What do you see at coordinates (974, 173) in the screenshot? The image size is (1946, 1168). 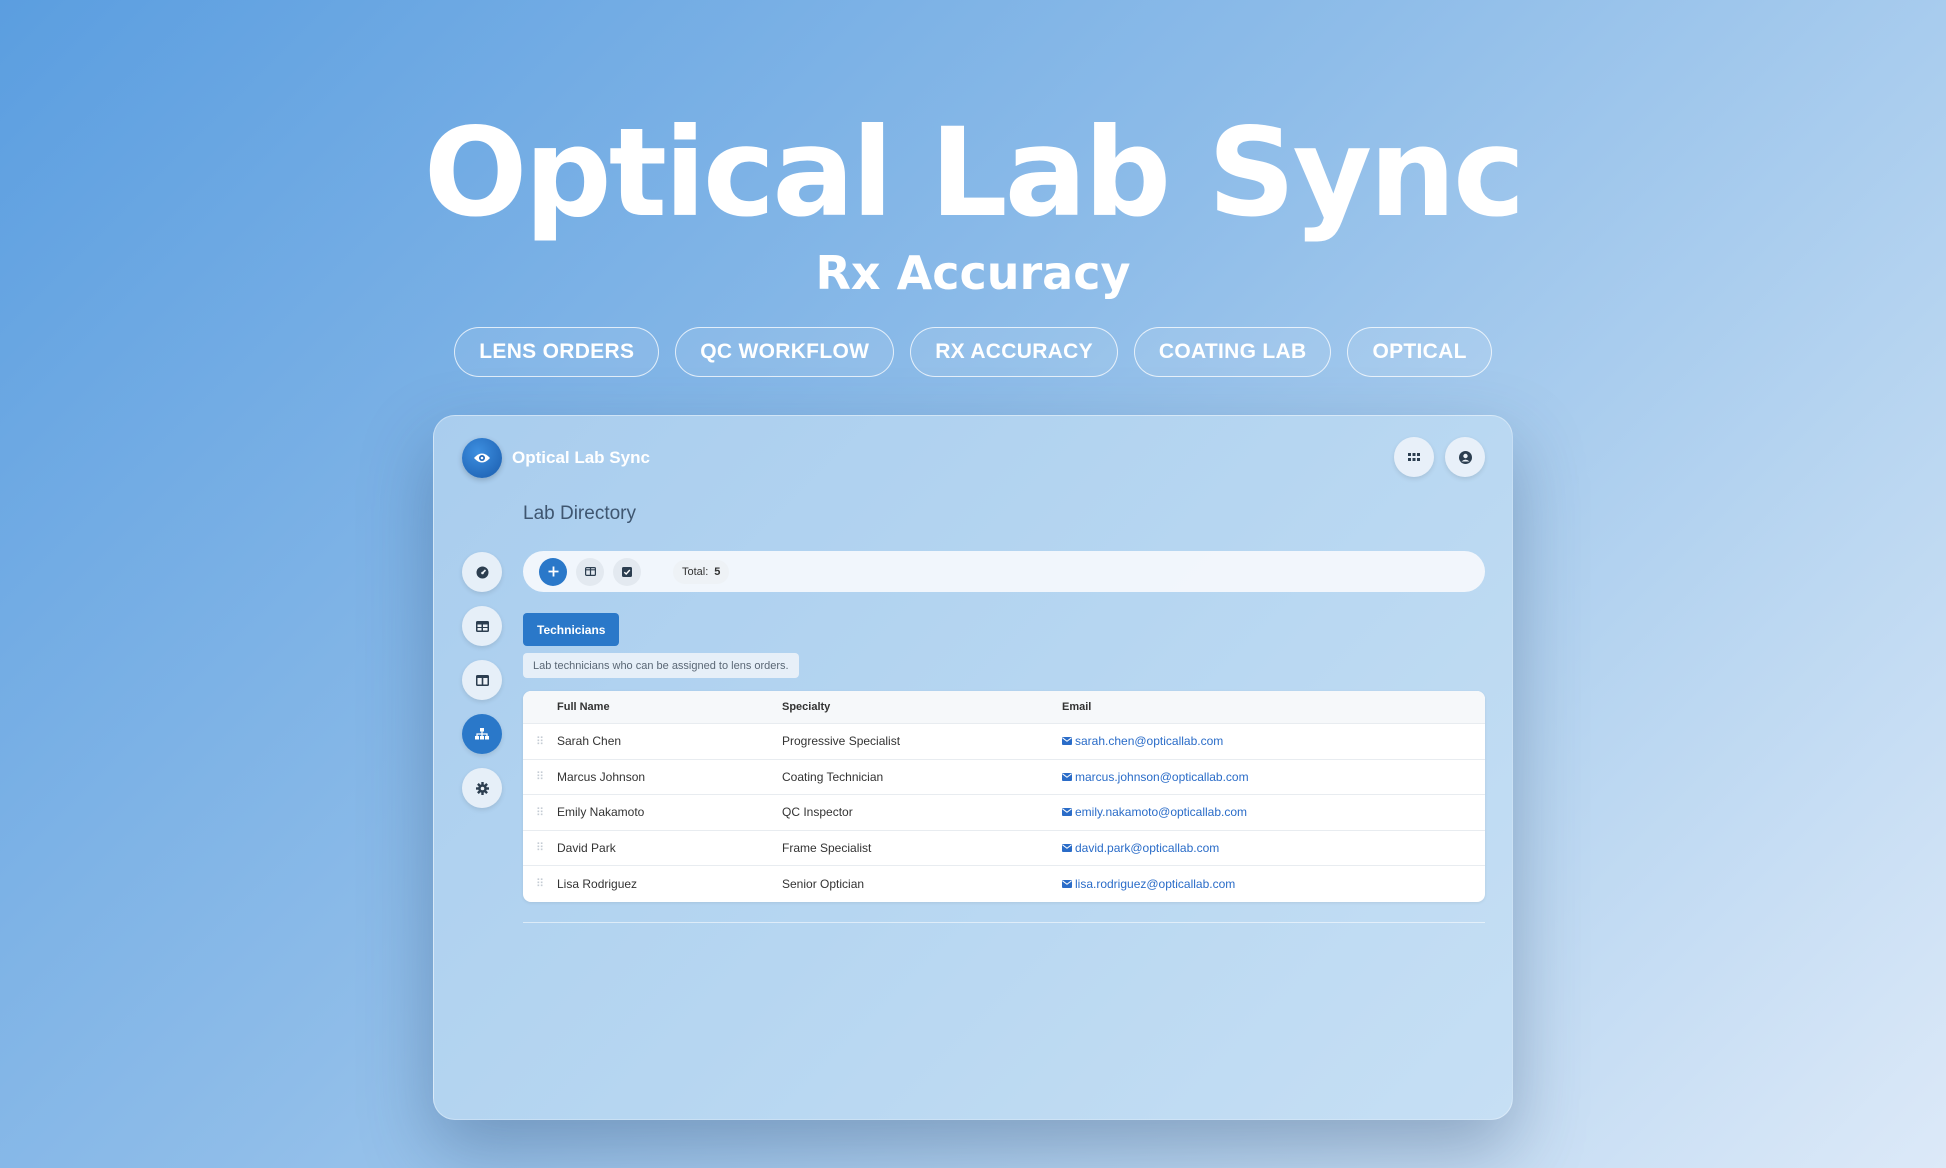 I see `hero-title: Optical Lab Sync` at bounding box center [974, 173].